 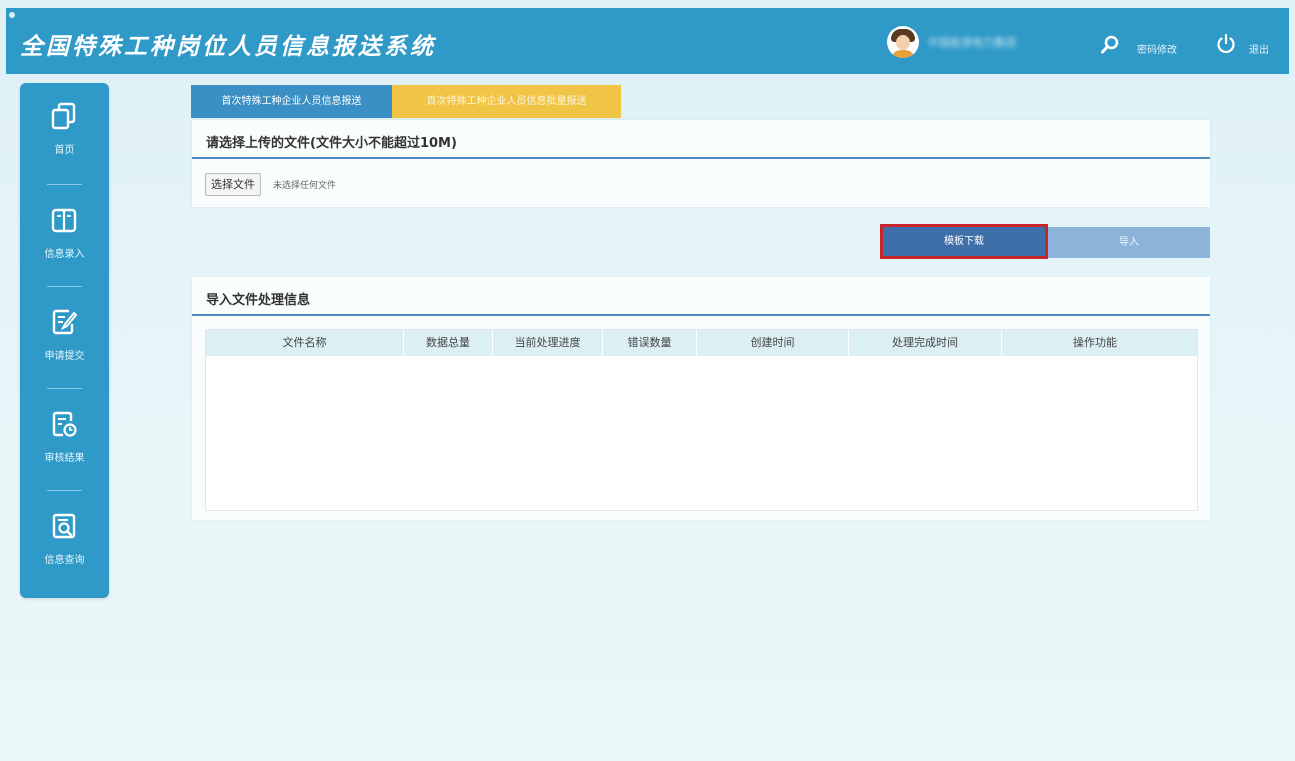 What do you see at coordinates (64, 560) in the screenshot?
I see `sidebar-item-label: 信息查询` at bounding box center [64, 560].